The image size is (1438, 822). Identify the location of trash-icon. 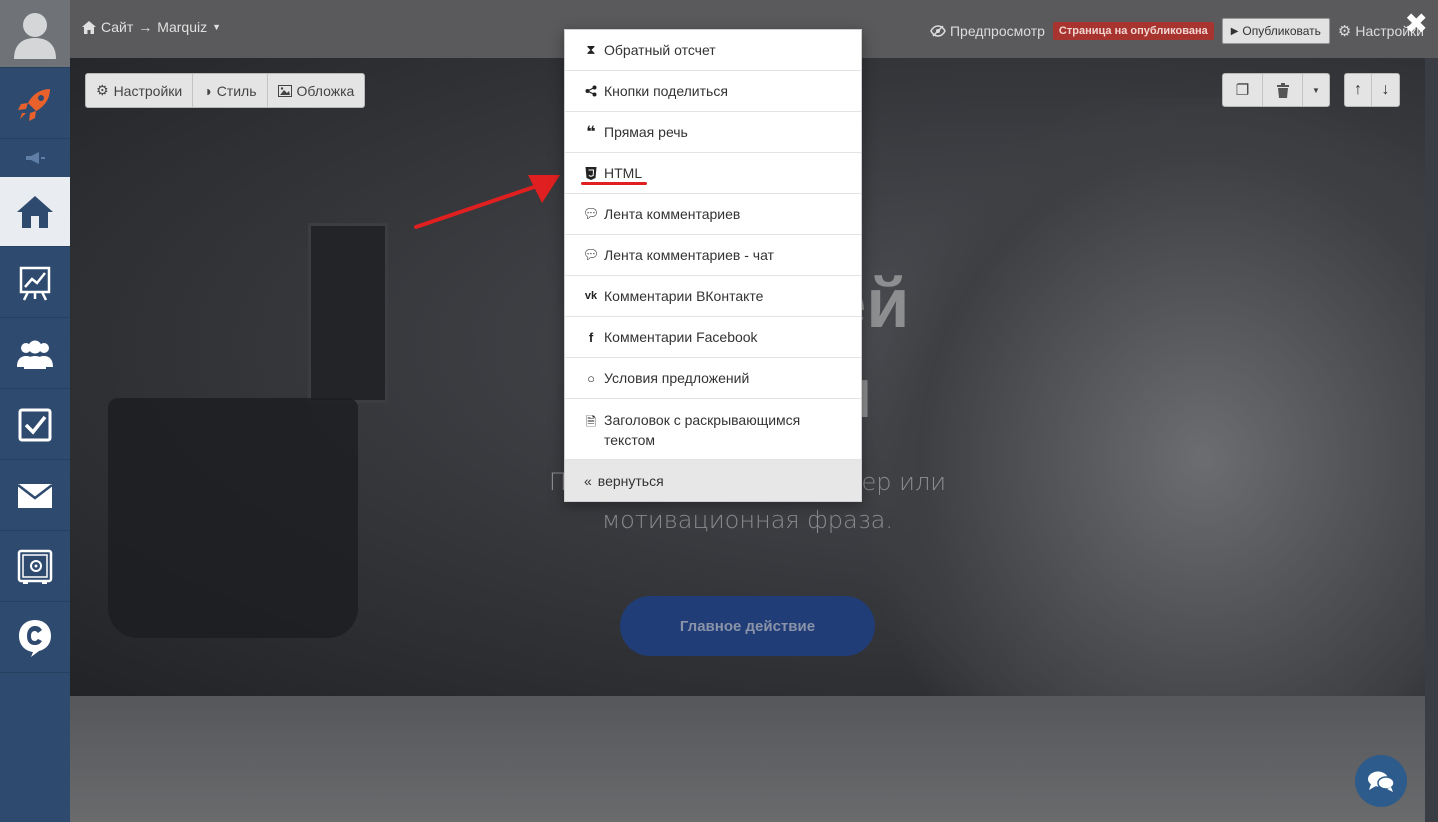
(1282, 90).